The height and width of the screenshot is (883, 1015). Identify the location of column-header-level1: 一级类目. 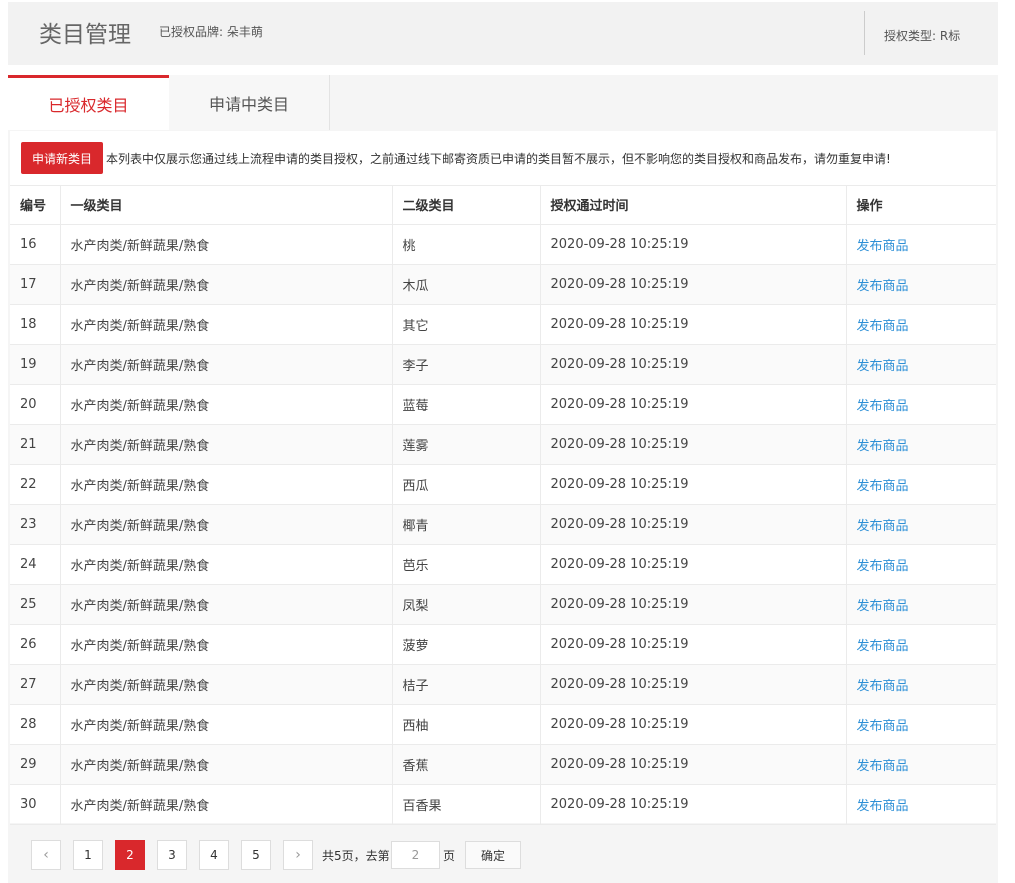
(226, 205).